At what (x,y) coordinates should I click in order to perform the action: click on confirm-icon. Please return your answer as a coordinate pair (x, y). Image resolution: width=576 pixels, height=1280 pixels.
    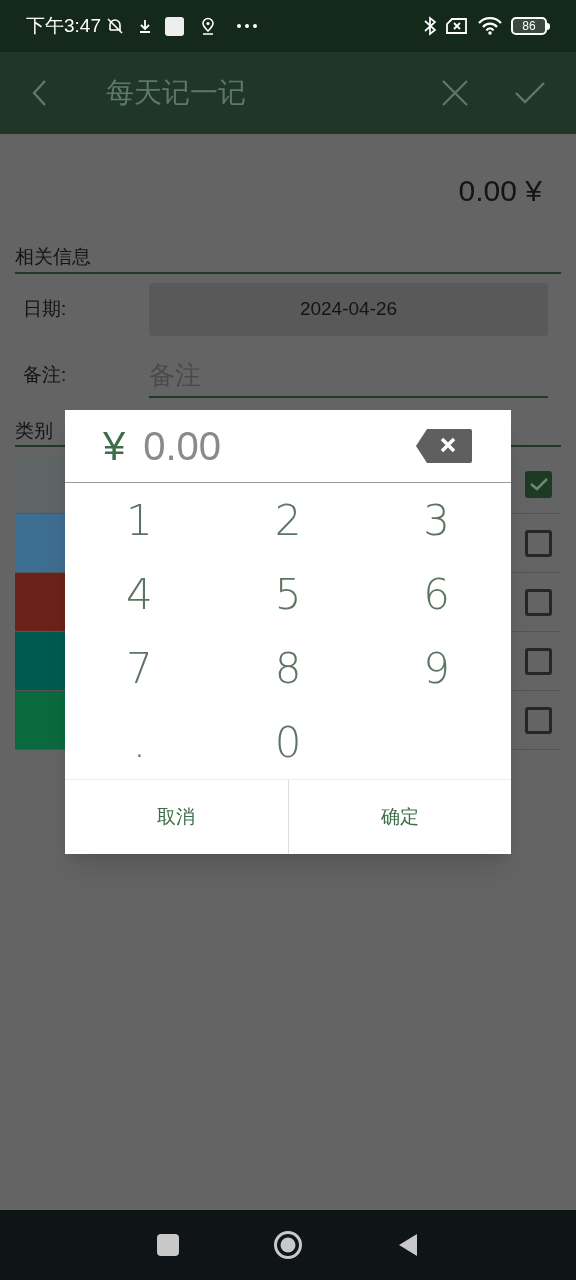
    Looking at the image, I should click on (530, 93).